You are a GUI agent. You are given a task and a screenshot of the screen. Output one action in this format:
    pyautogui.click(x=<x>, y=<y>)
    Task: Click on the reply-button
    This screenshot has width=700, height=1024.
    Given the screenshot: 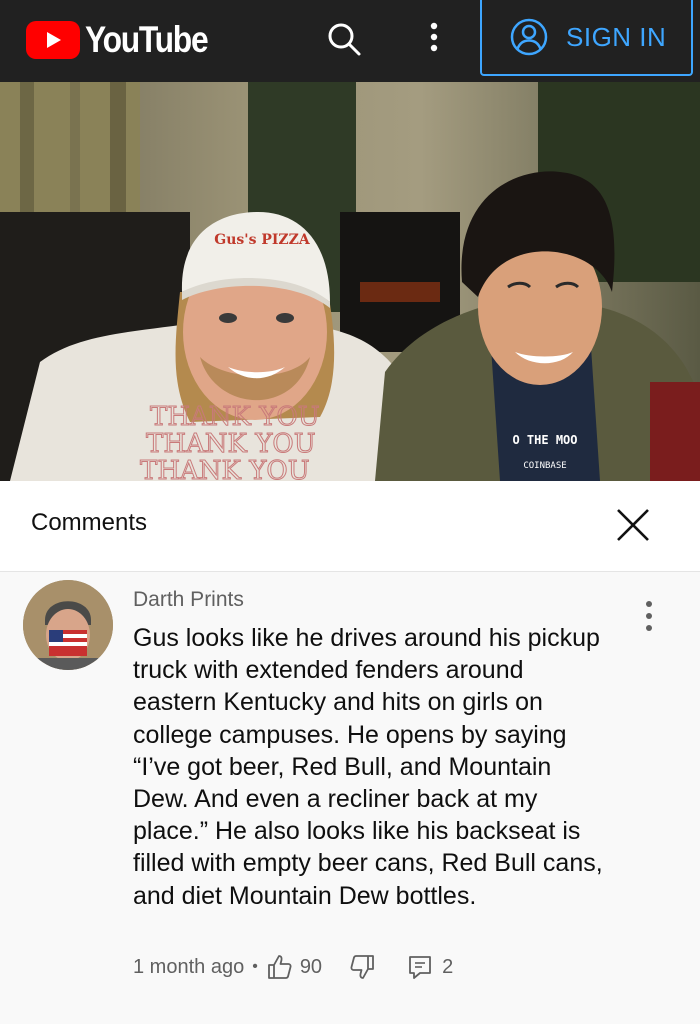 What is the action you would take?
    pyautogui.click(x=420, y=967)
    